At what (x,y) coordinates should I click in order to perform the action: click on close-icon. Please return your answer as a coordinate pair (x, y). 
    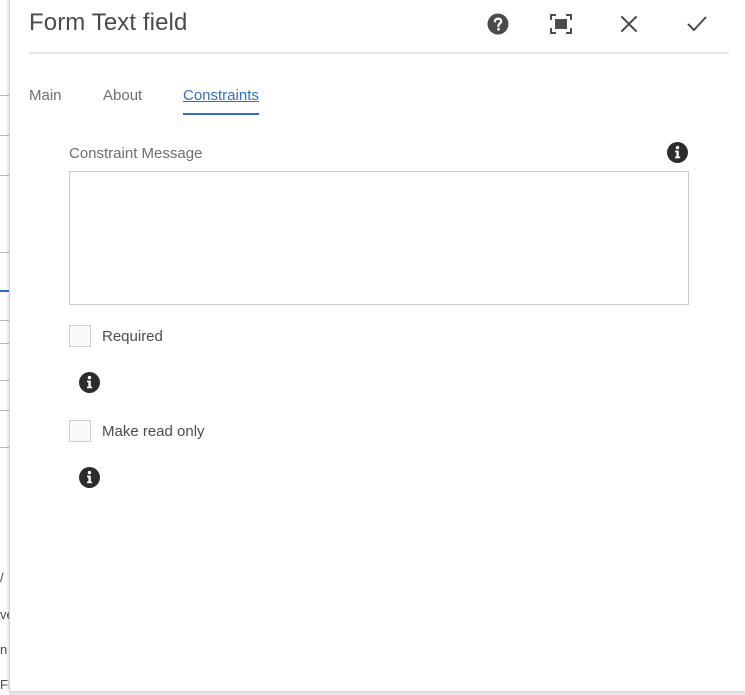
    Looking at the image, I should click on (629, 24).